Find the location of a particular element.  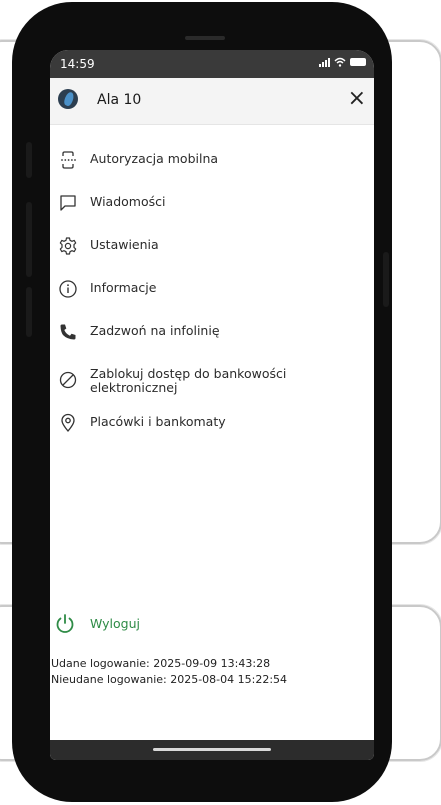

menu-item-messages: Wiadomości is located at coordinates (212, 205).